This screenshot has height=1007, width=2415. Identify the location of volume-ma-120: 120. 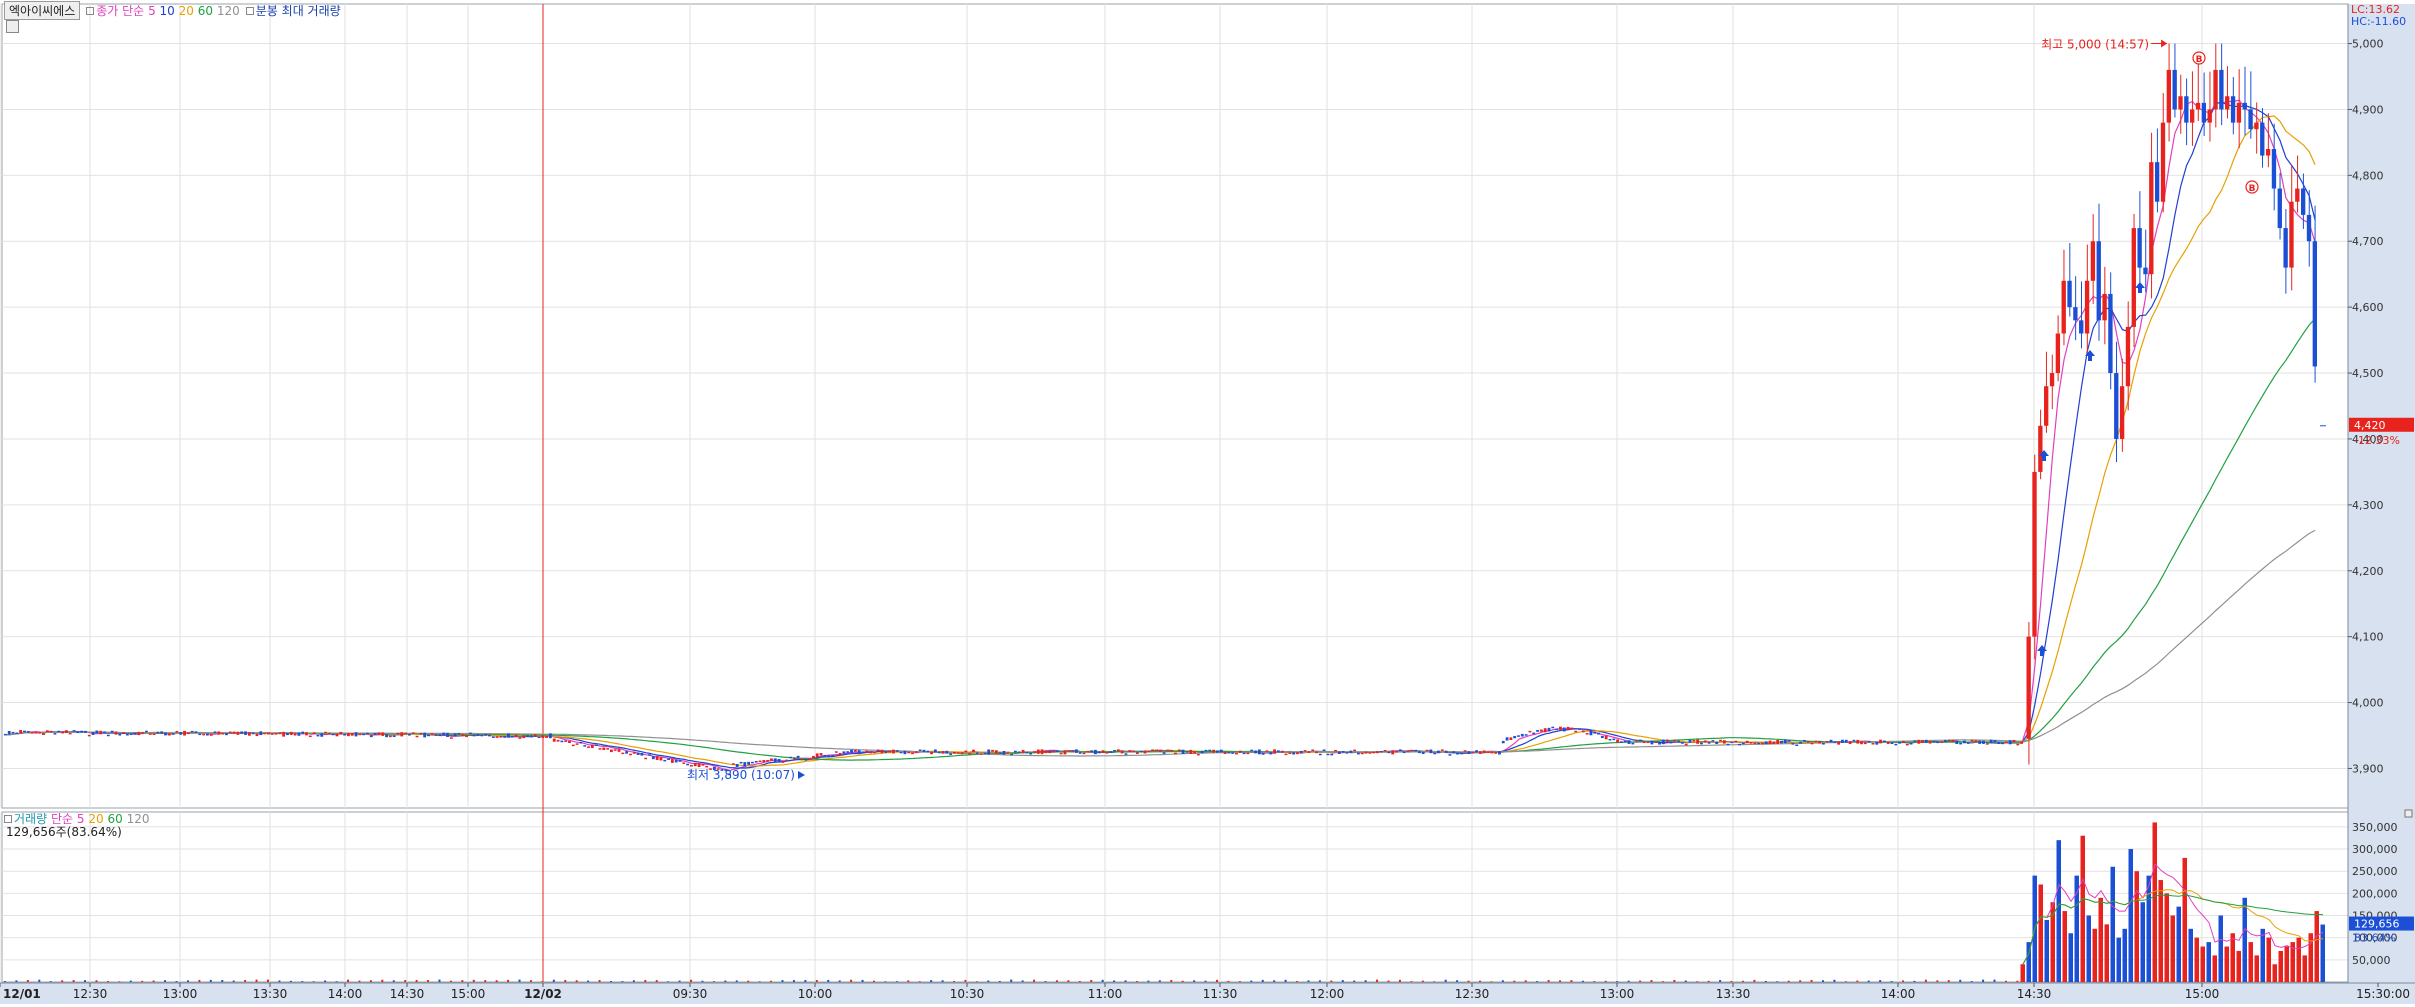
(138, 819).